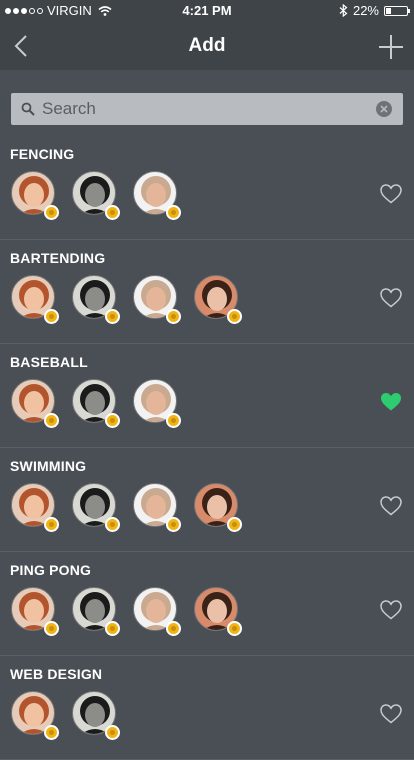  I want to click on battery-icon, so click(397, 10).